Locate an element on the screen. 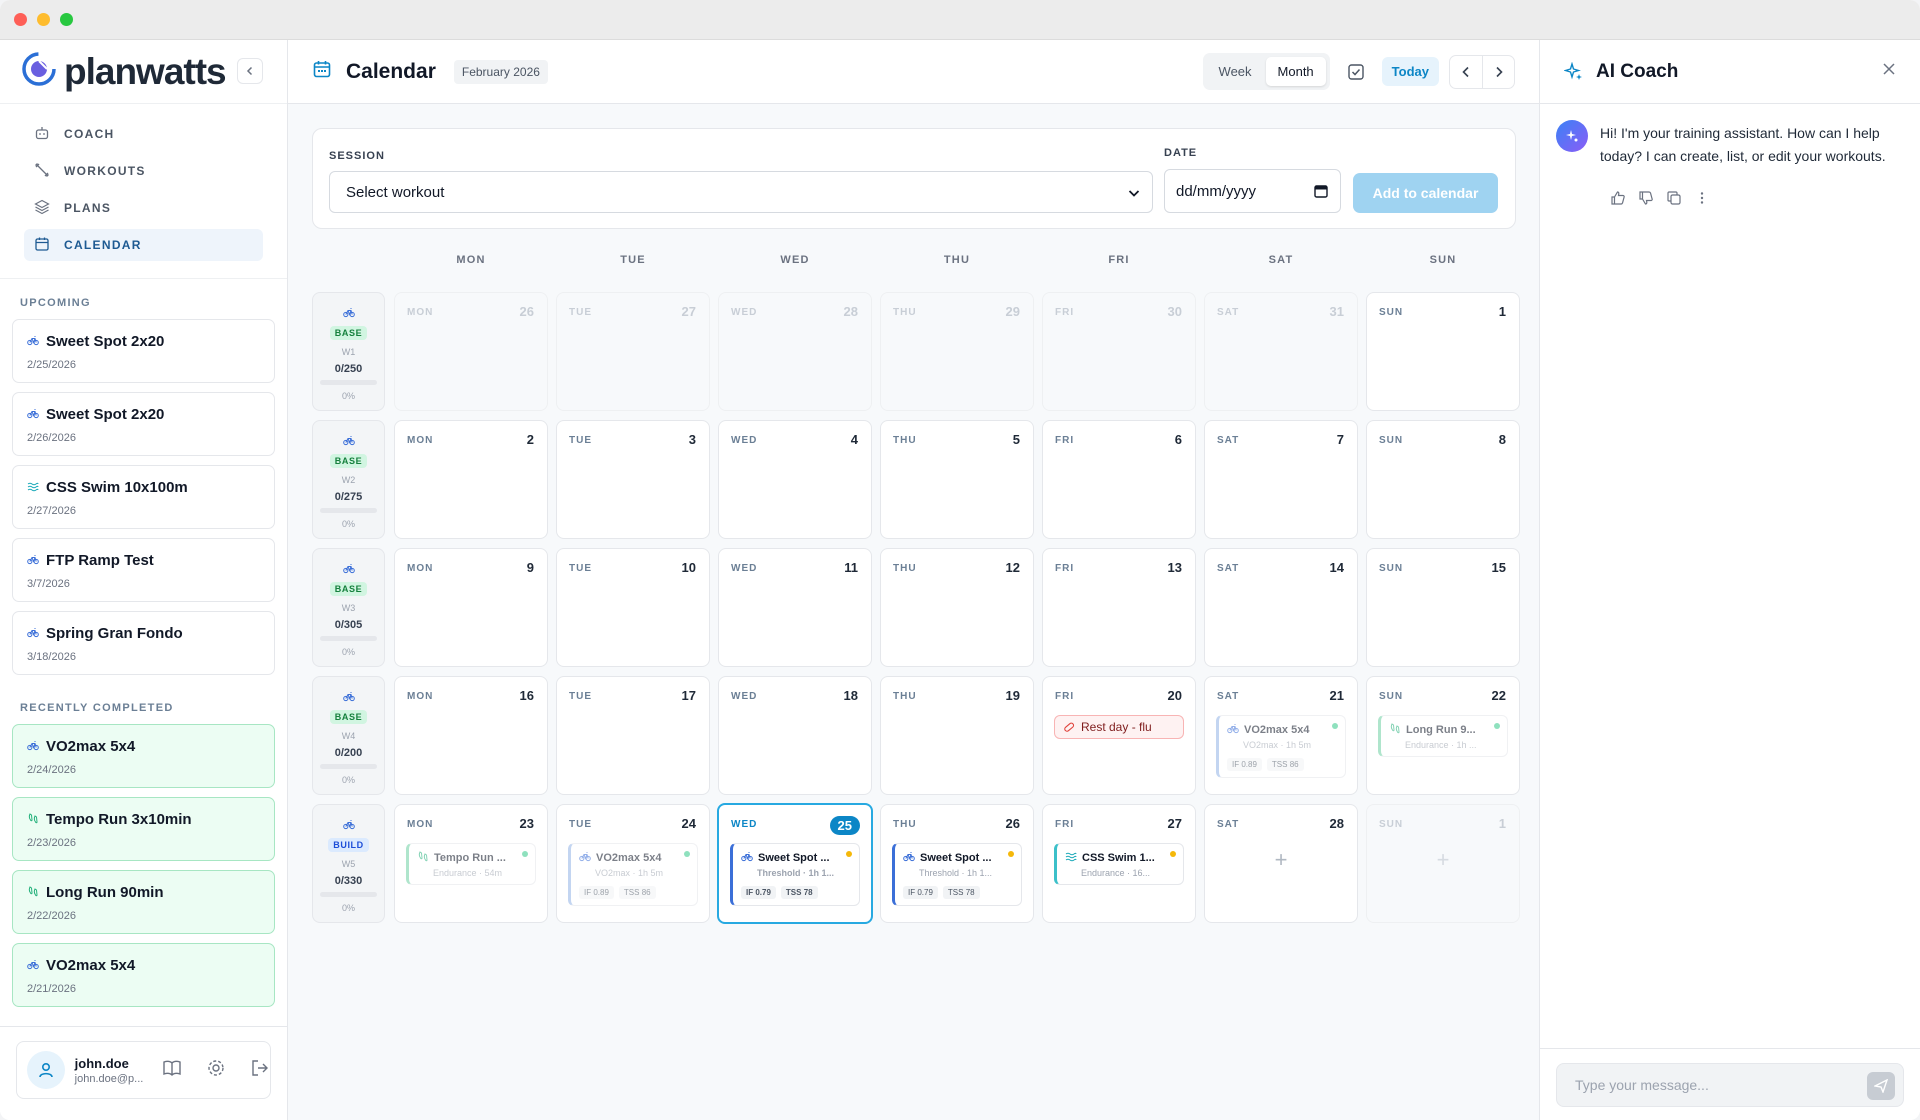 The image size is (1920, 1120). upcoming-workout-card: Sweet Spot 2x20 2/26/2026 is located at coordinates (143, 424).